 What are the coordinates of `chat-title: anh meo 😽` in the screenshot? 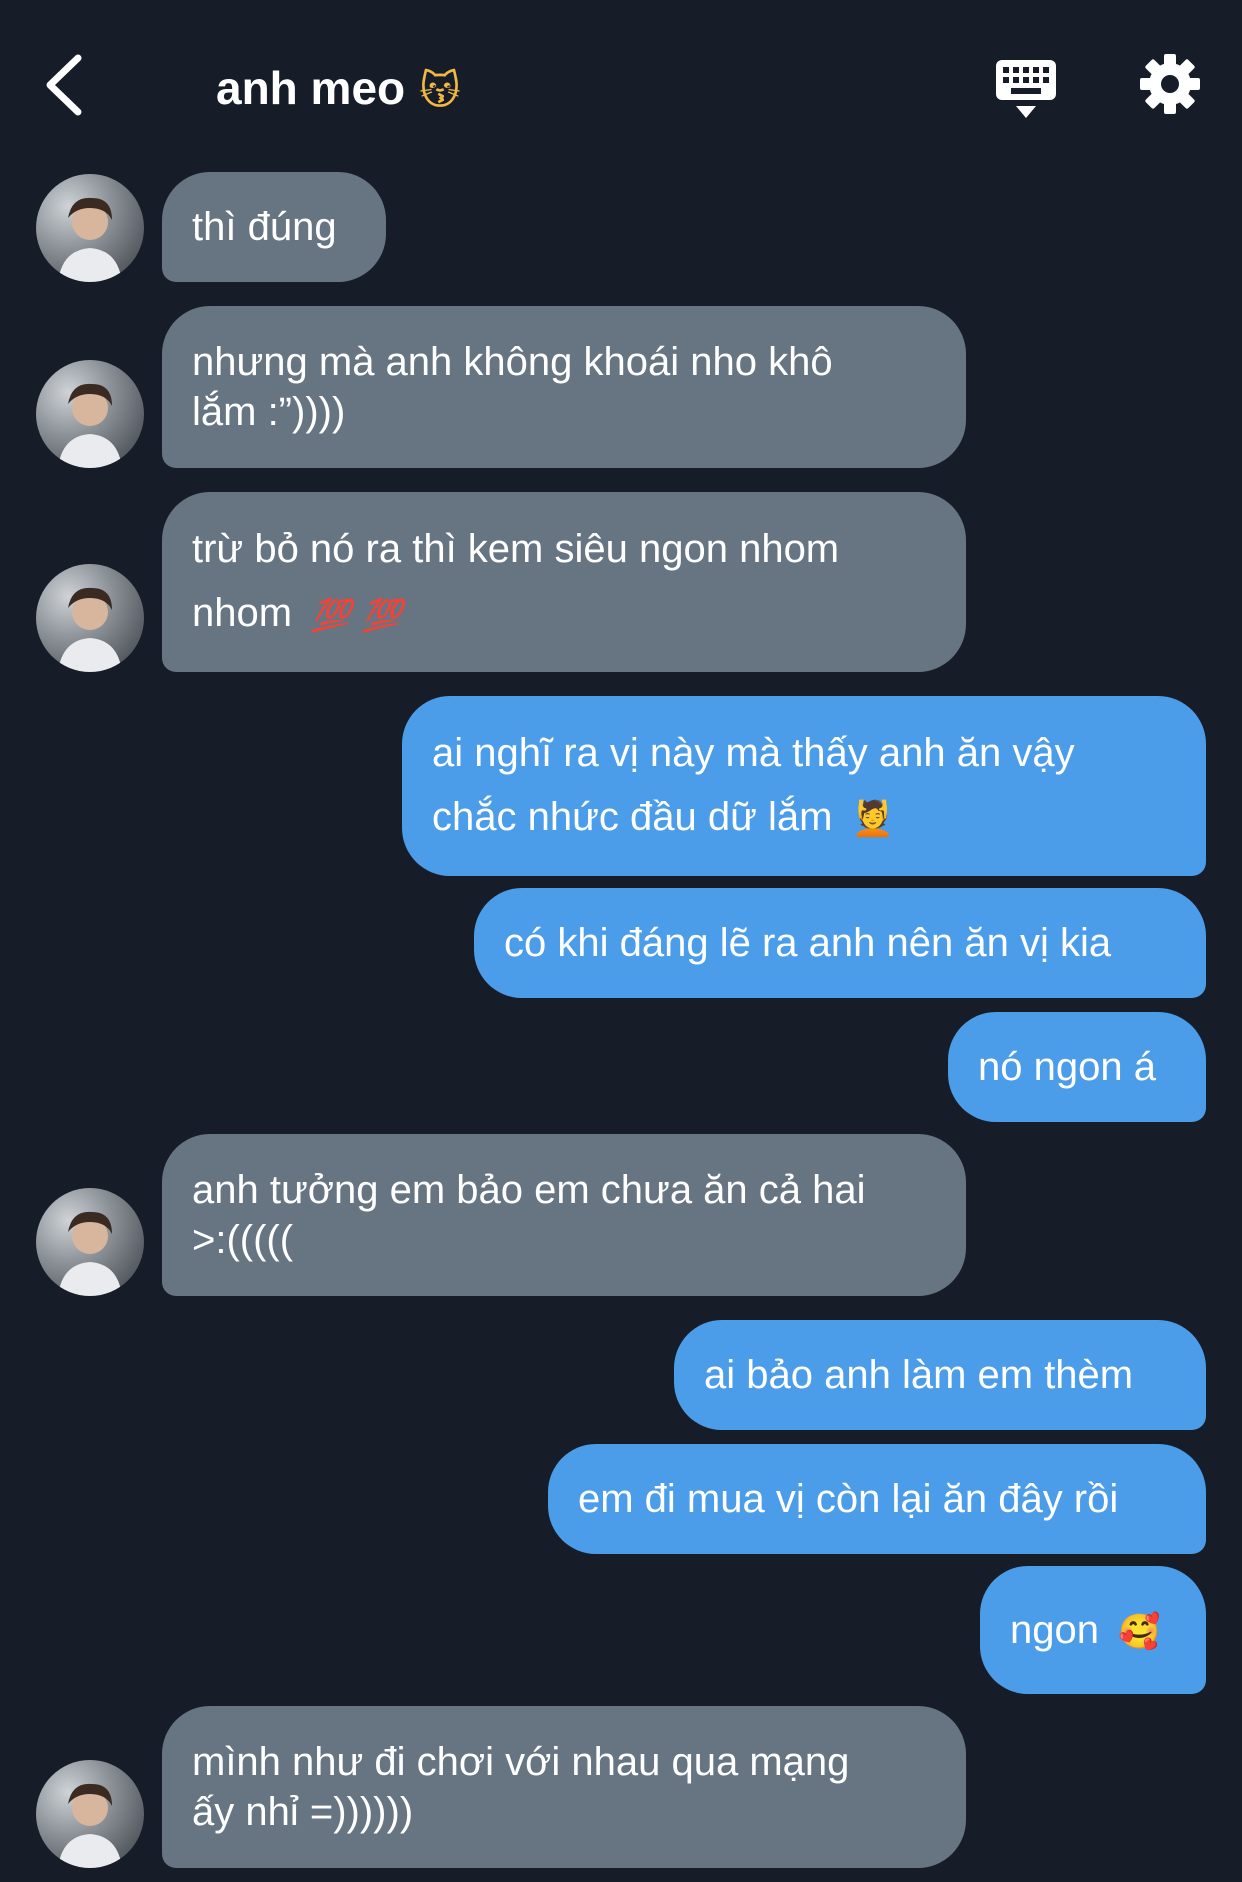 It's located at (338, 89).